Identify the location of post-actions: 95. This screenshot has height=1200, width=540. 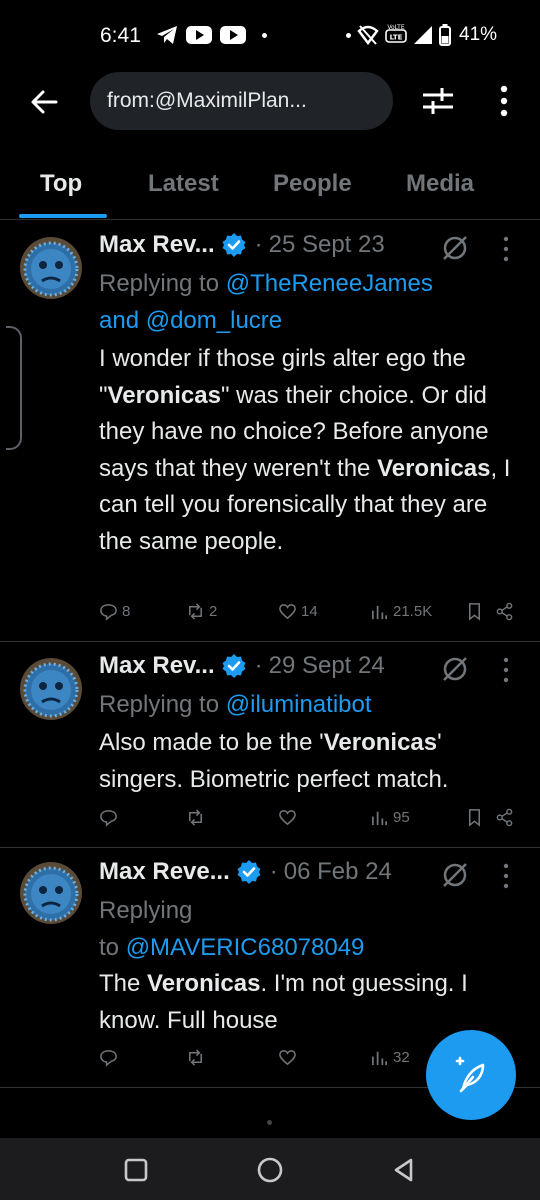
(270, 823).